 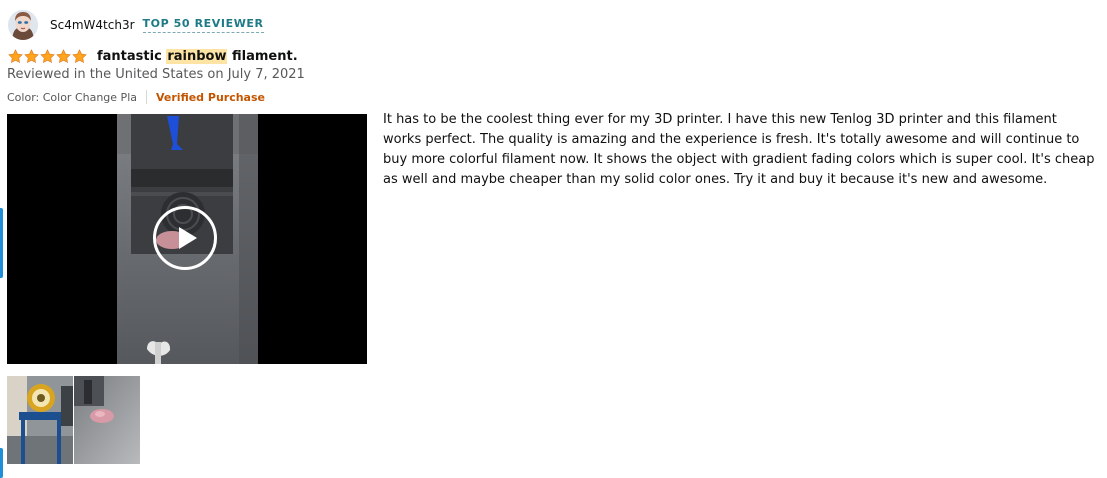 I want to click on printer-spool-image, so click(x=40, y=420).